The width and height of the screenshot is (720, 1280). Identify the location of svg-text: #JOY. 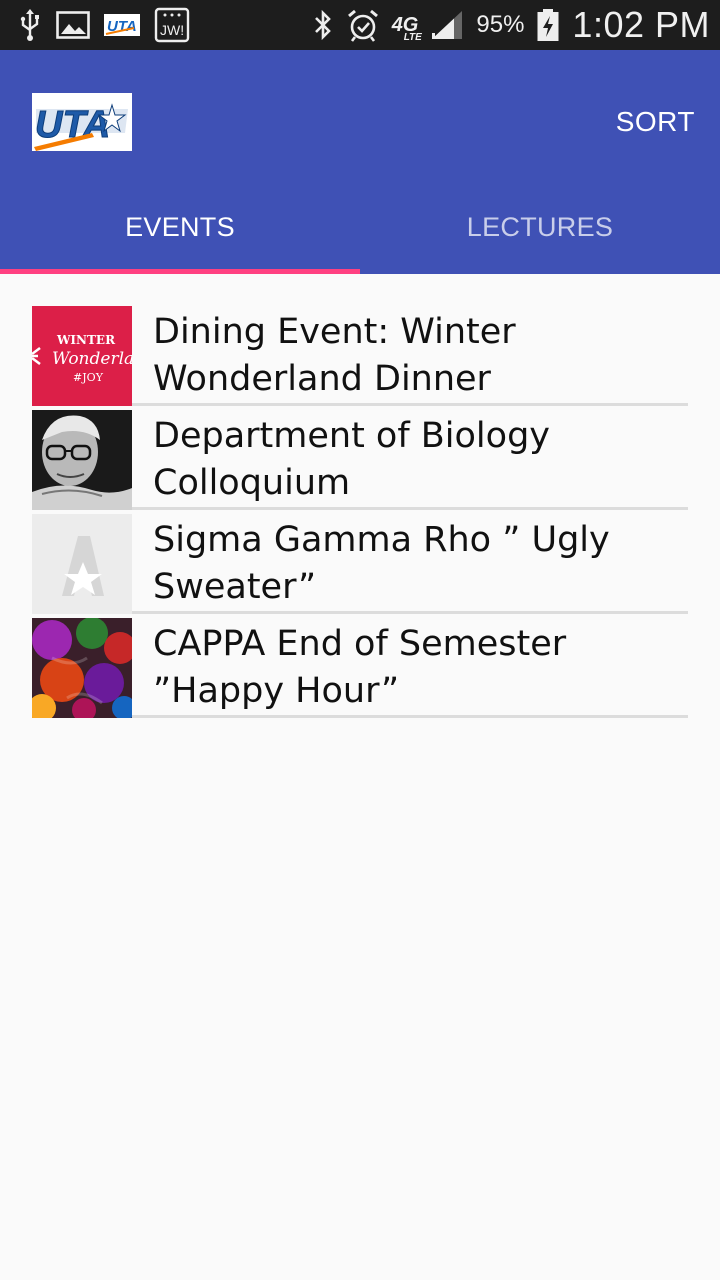
(88, 377).